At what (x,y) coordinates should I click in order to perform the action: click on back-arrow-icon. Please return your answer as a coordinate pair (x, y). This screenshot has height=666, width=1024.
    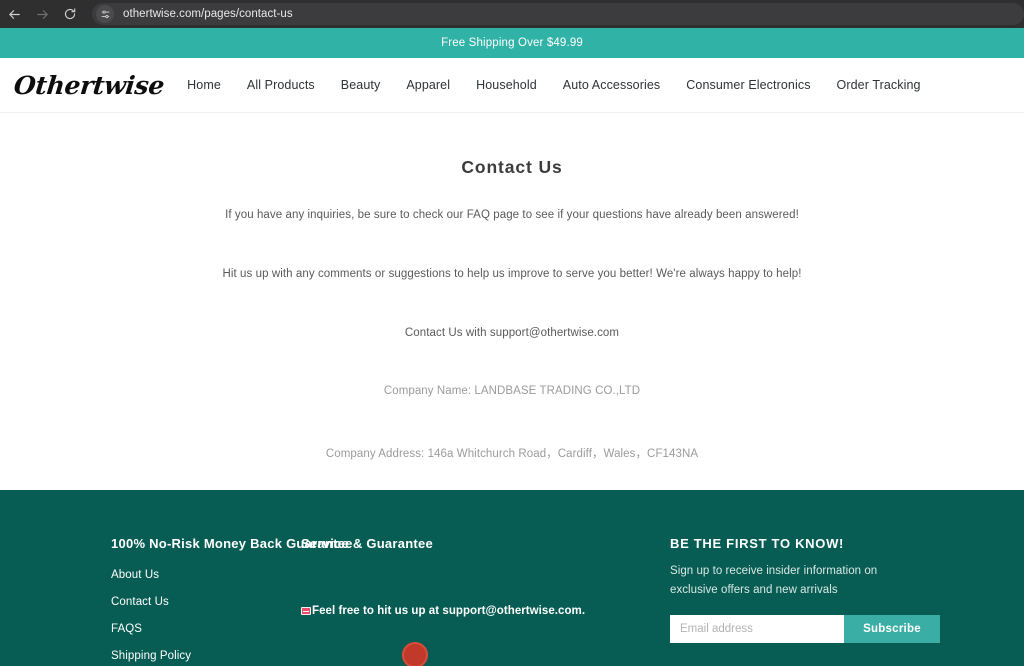
    Looking at the image, I should click on (14, 14).